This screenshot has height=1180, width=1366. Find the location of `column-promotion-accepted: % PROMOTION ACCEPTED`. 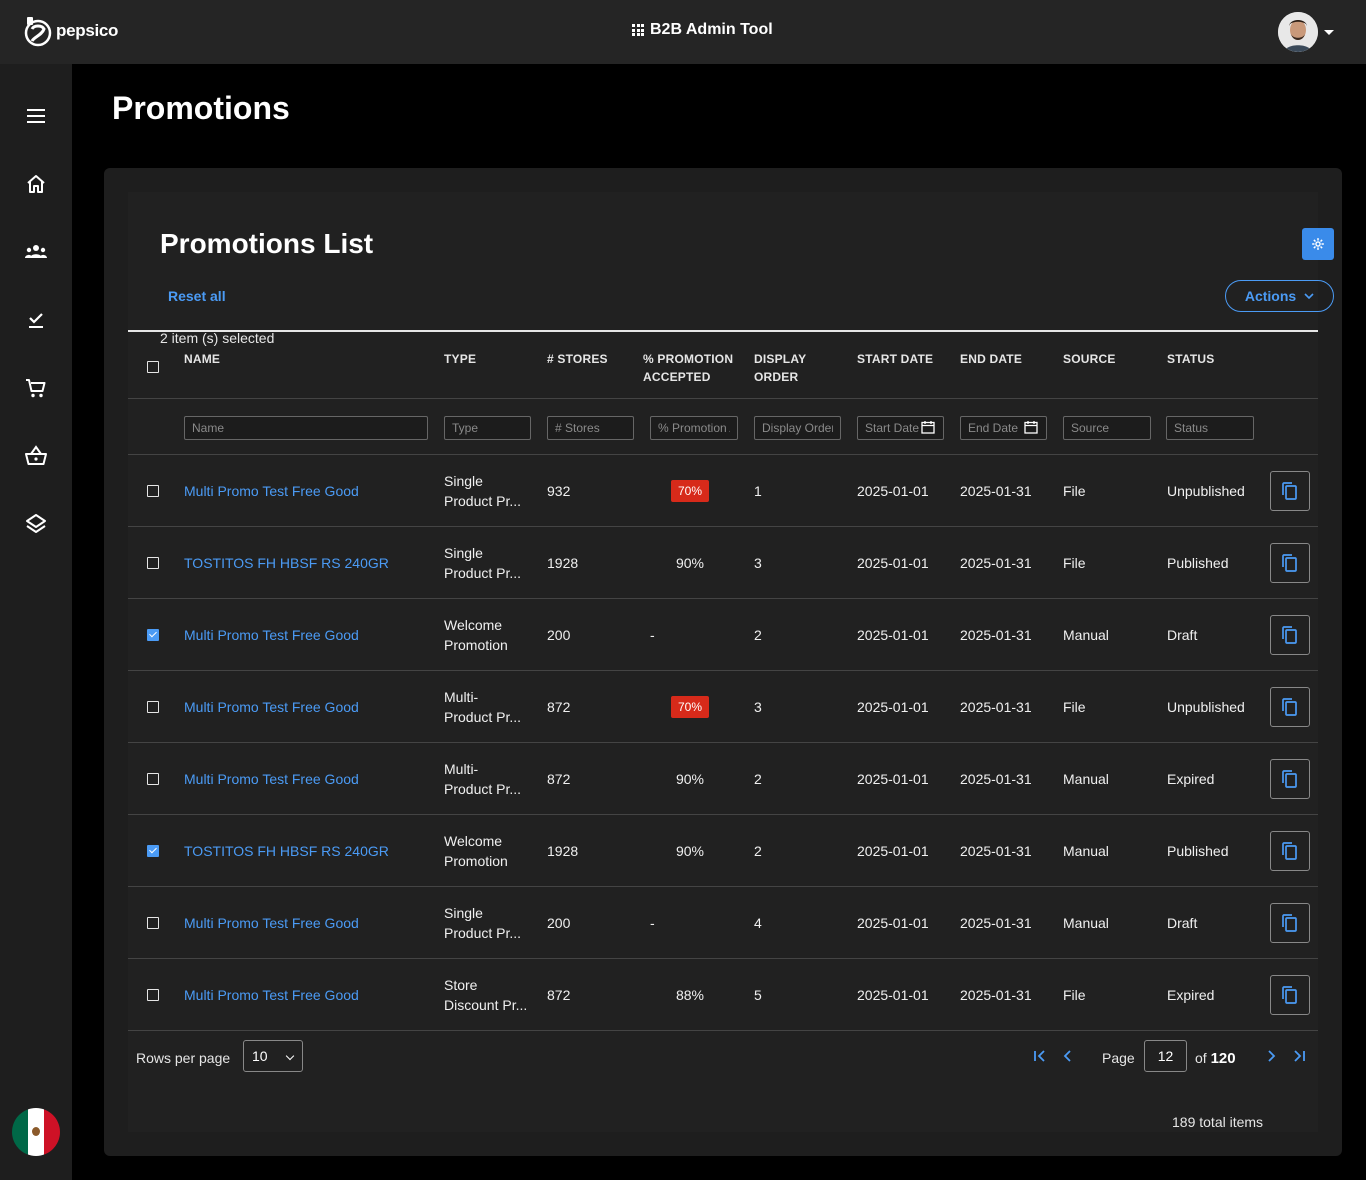

column-promotion-accepted: % PROMOTION ACCEPTED is located at coordinates (688, 368).